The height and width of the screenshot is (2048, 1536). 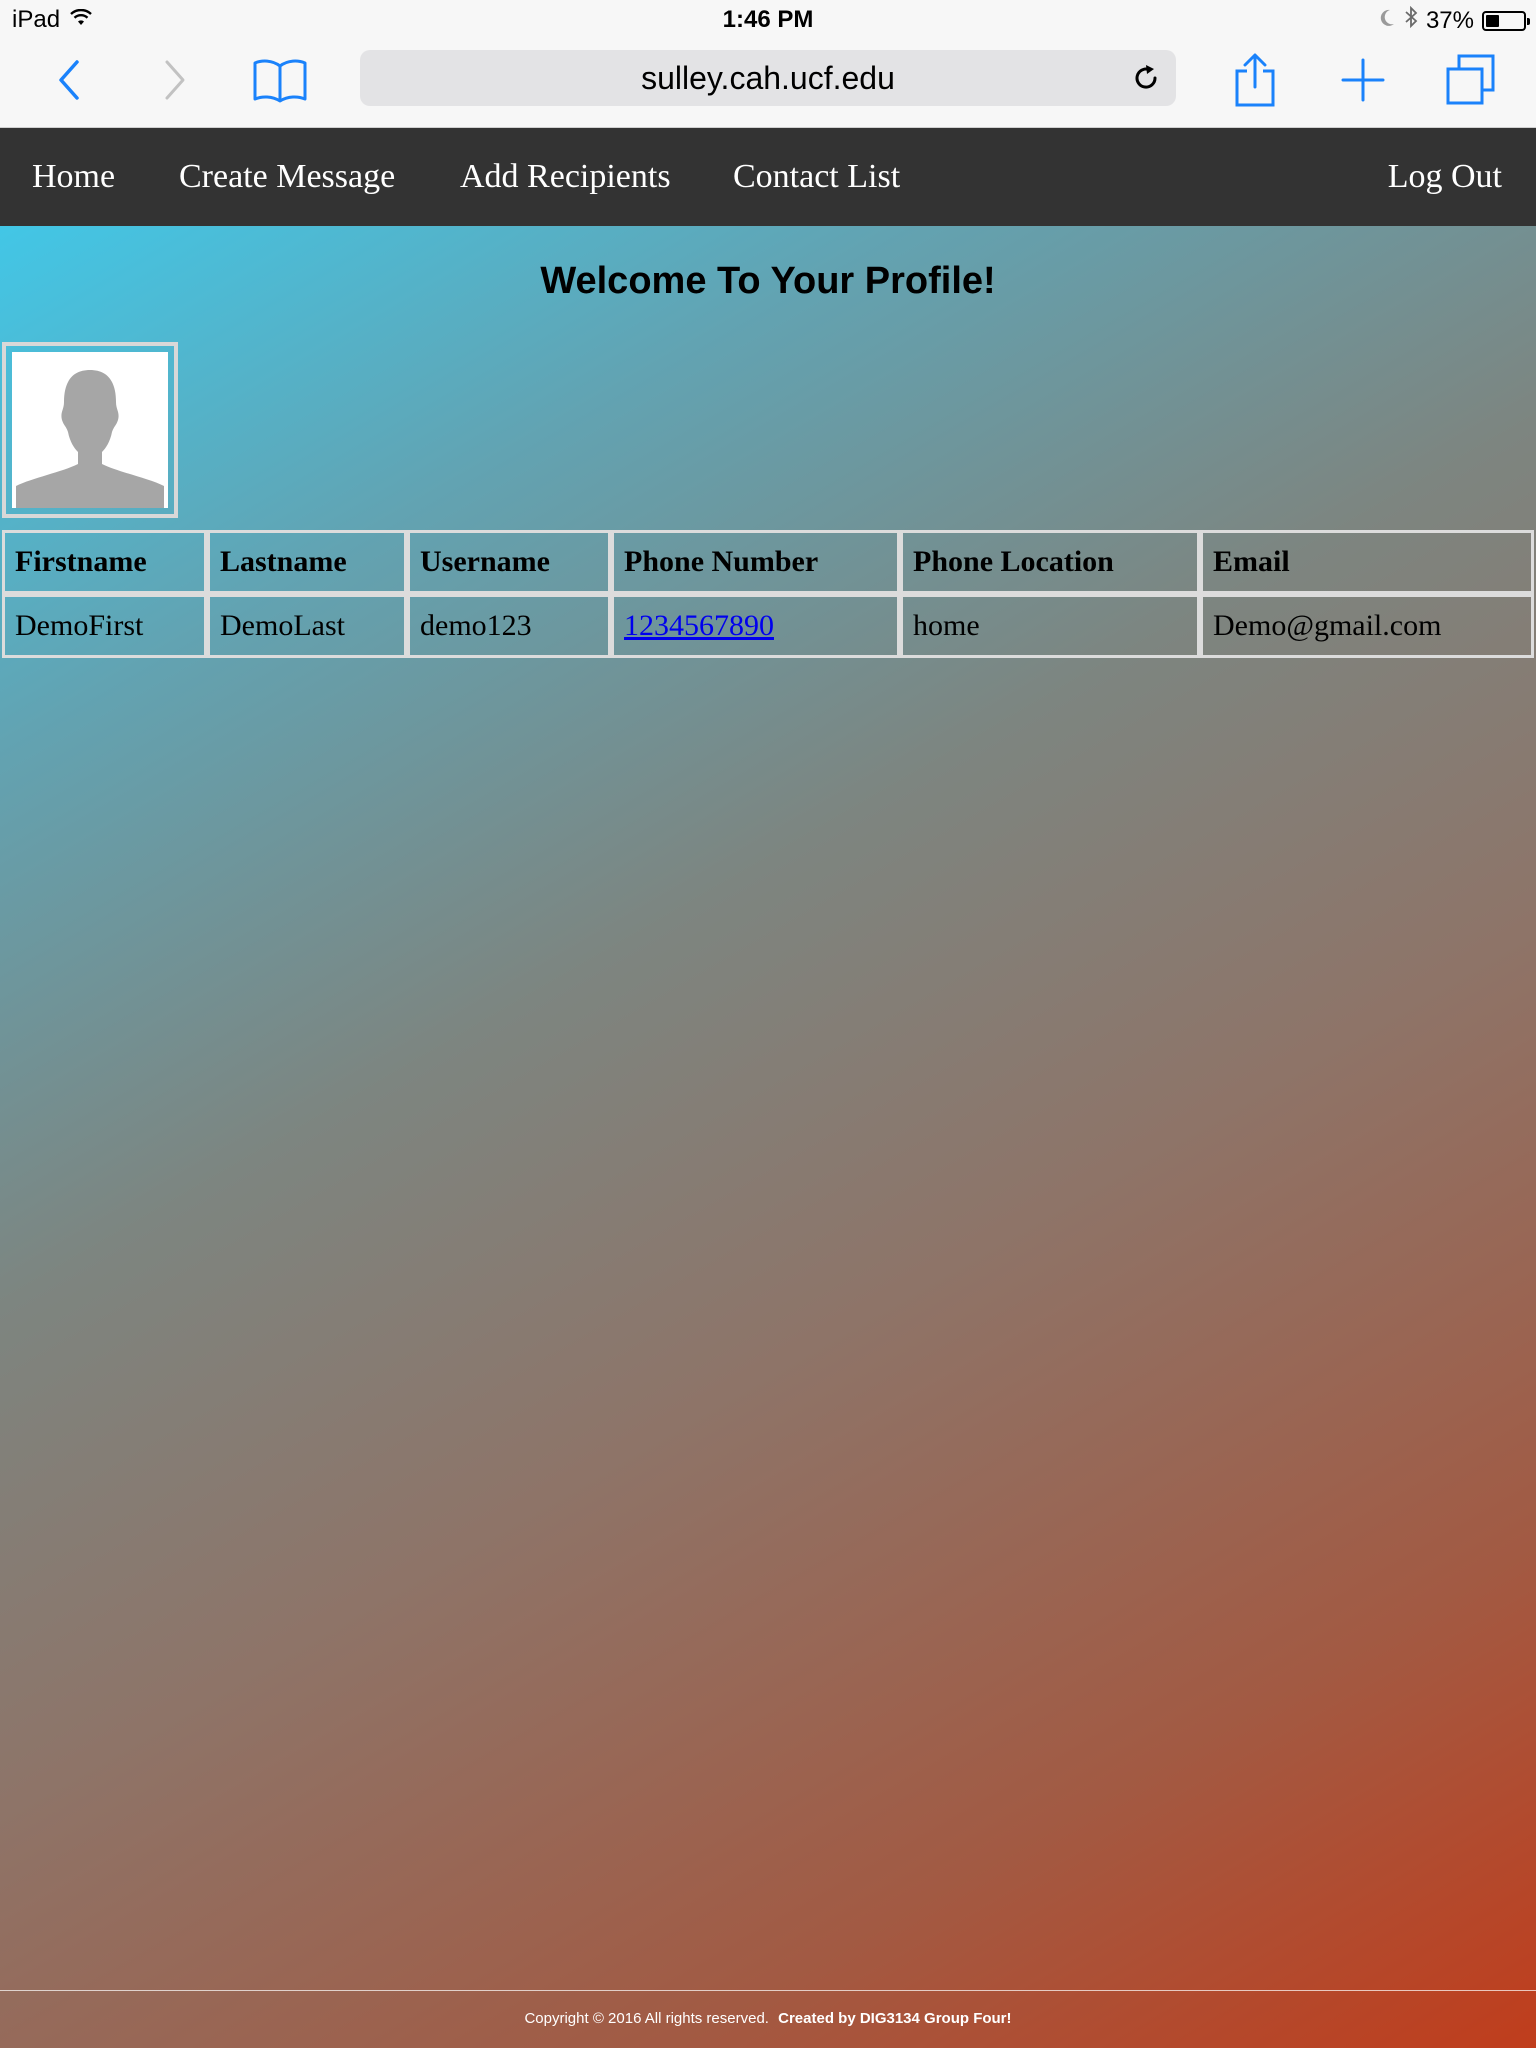 I want to click on battery-icon, so click(x=1506, y=20).